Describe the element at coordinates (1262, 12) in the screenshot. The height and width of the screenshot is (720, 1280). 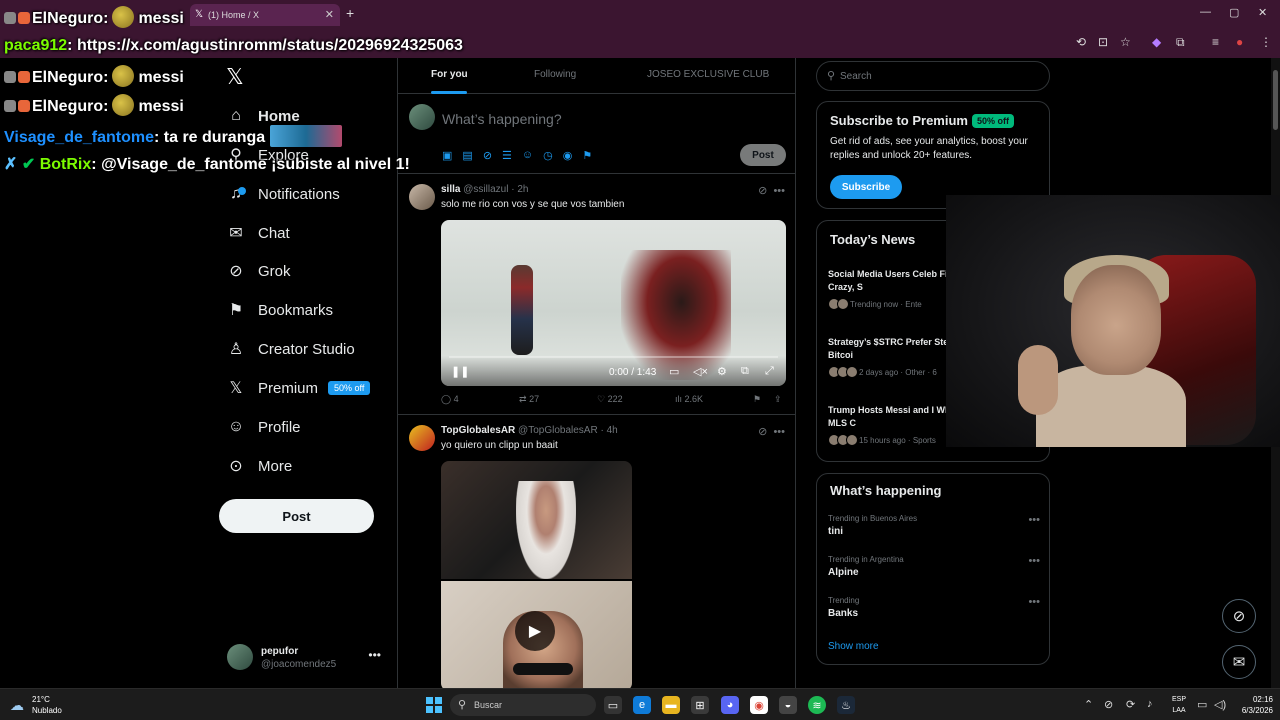
I see `close-window-button: ✕` at that location.